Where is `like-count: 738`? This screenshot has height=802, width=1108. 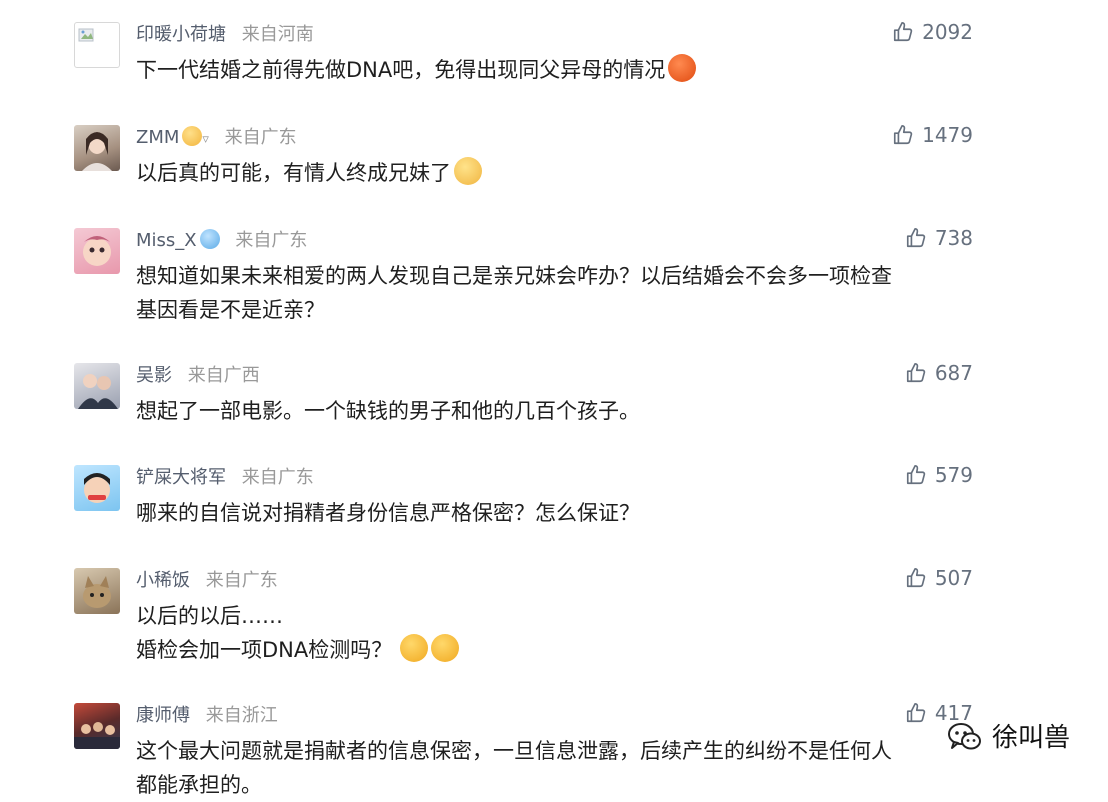
like-count: 738 is located at coordinates (953, 238).